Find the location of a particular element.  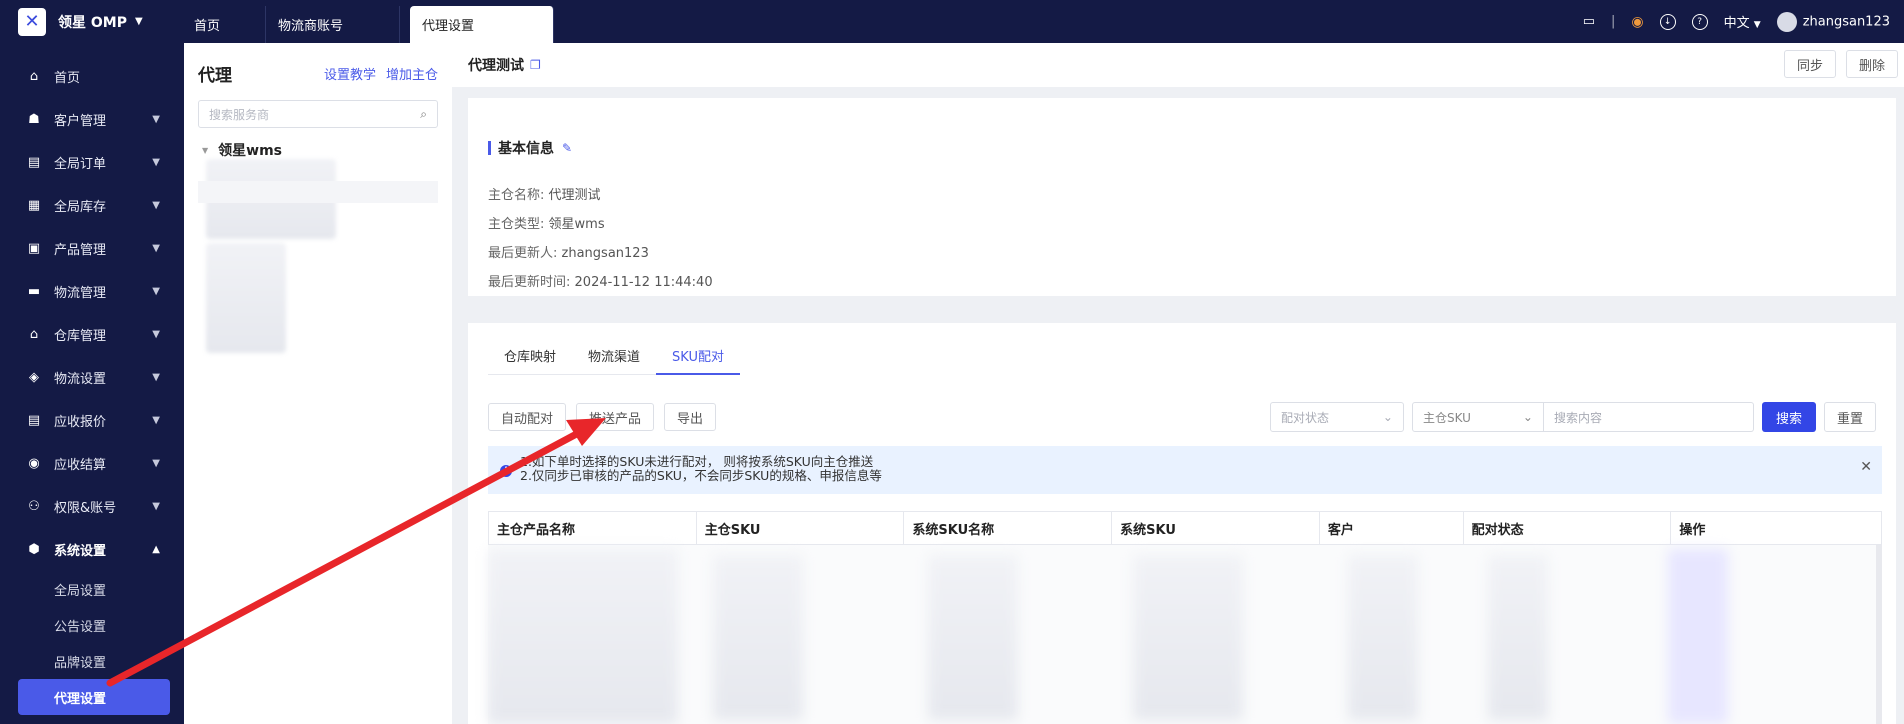

tab-home: 首页 is located at coordinates (224, 24).